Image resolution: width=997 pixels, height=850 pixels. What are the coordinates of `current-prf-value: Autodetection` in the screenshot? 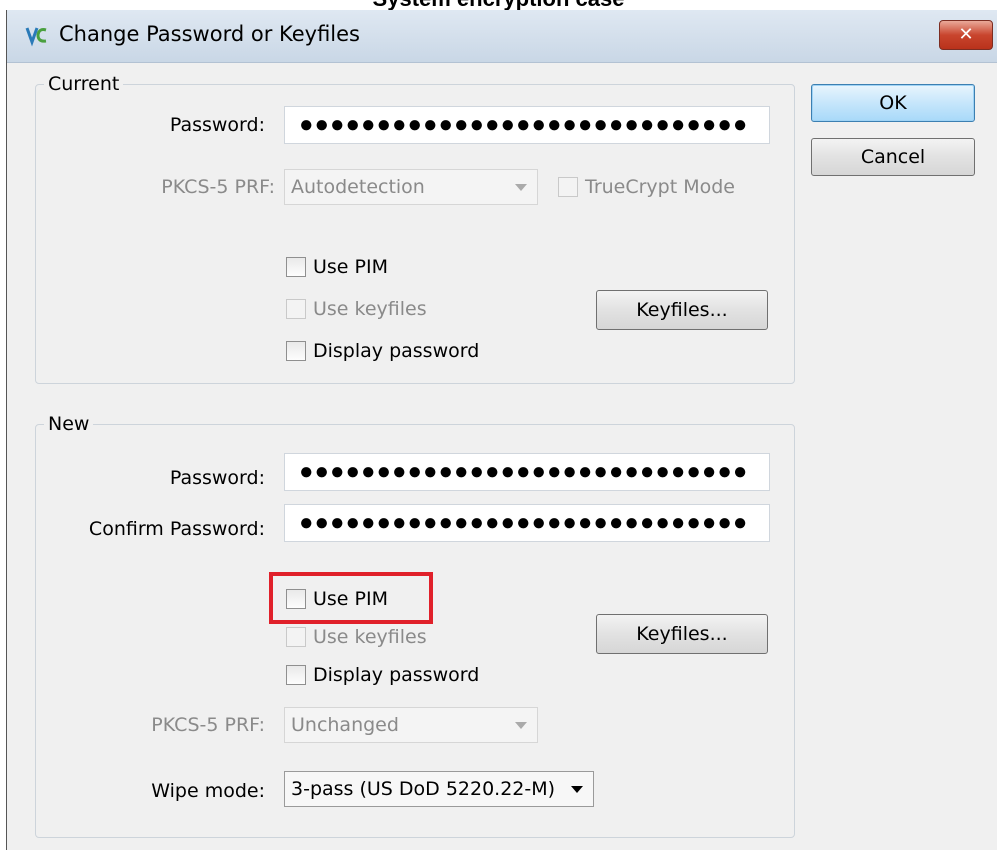 It's located at (358, 187).